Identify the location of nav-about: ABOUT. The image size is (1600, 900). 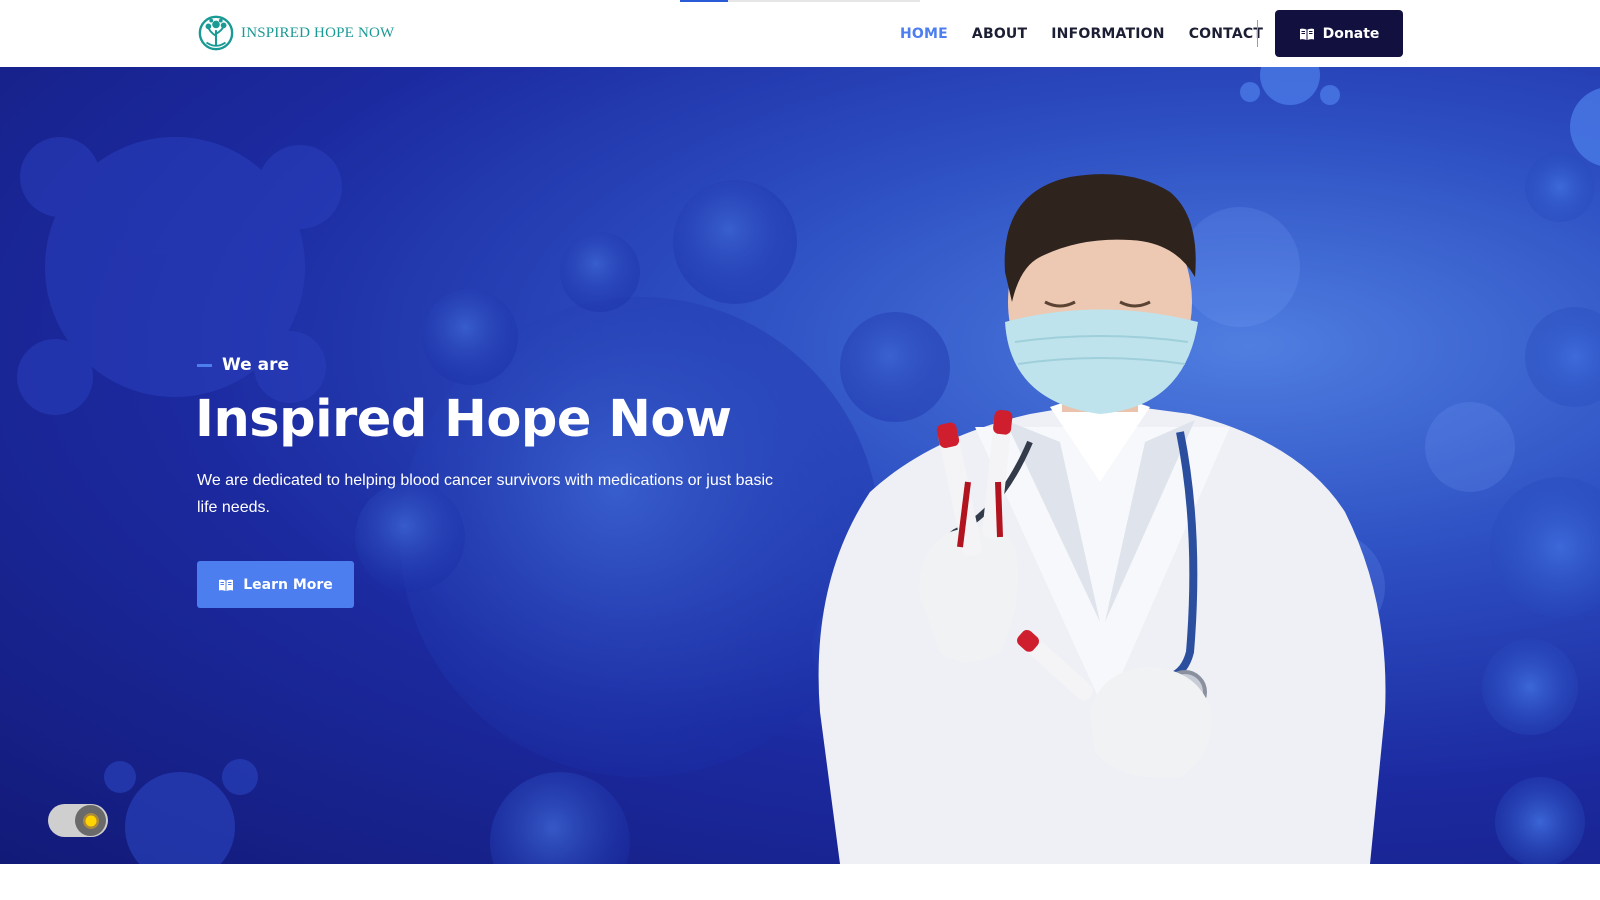
(999, 34).